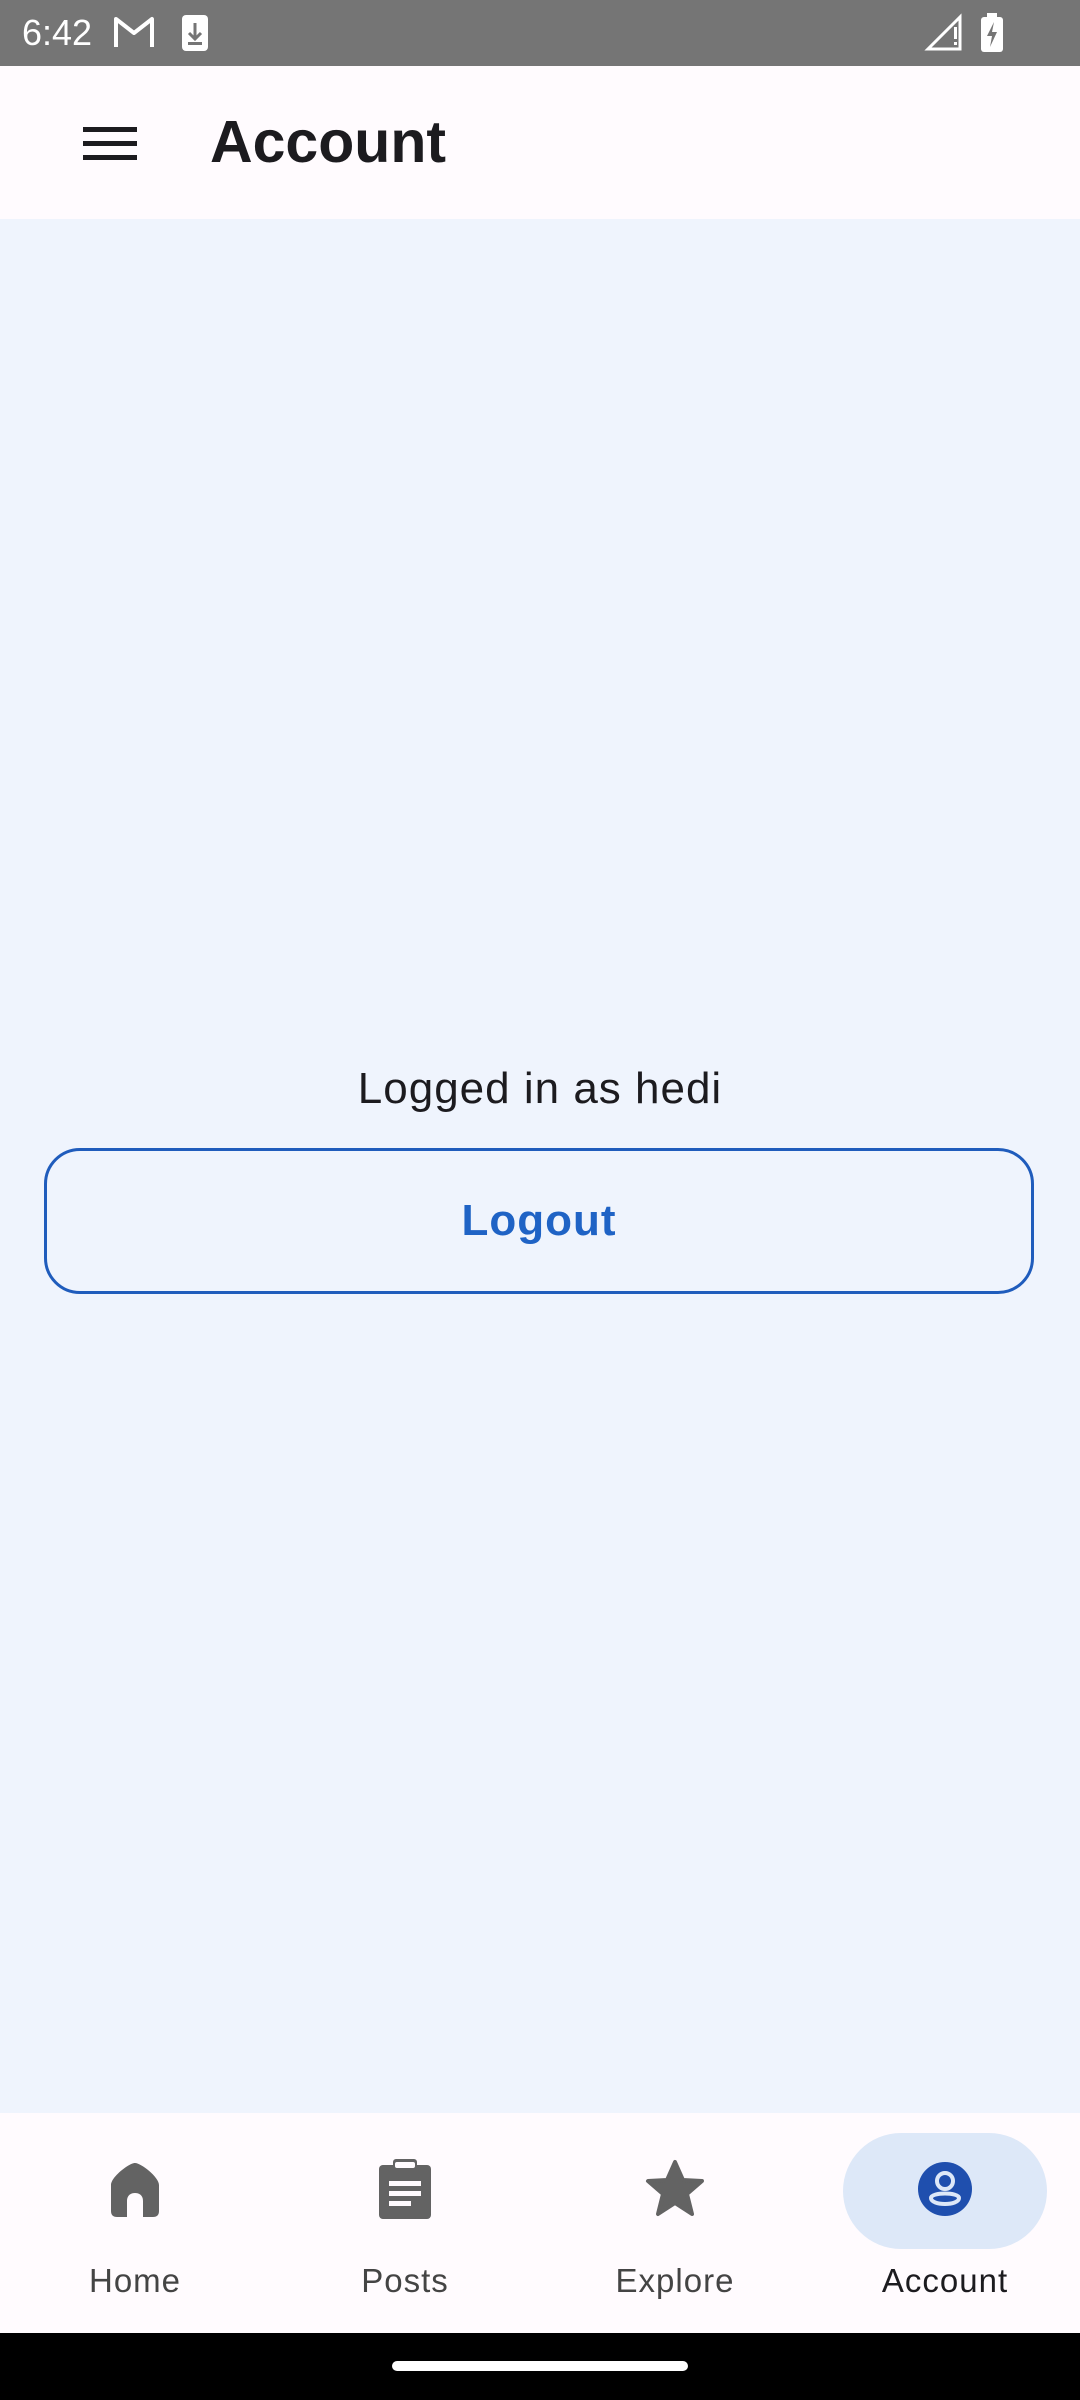  What do you see at coordinates (992, 35) in the screenshot?
I see `battery-charging-icon` at bounding box center [992, 35].